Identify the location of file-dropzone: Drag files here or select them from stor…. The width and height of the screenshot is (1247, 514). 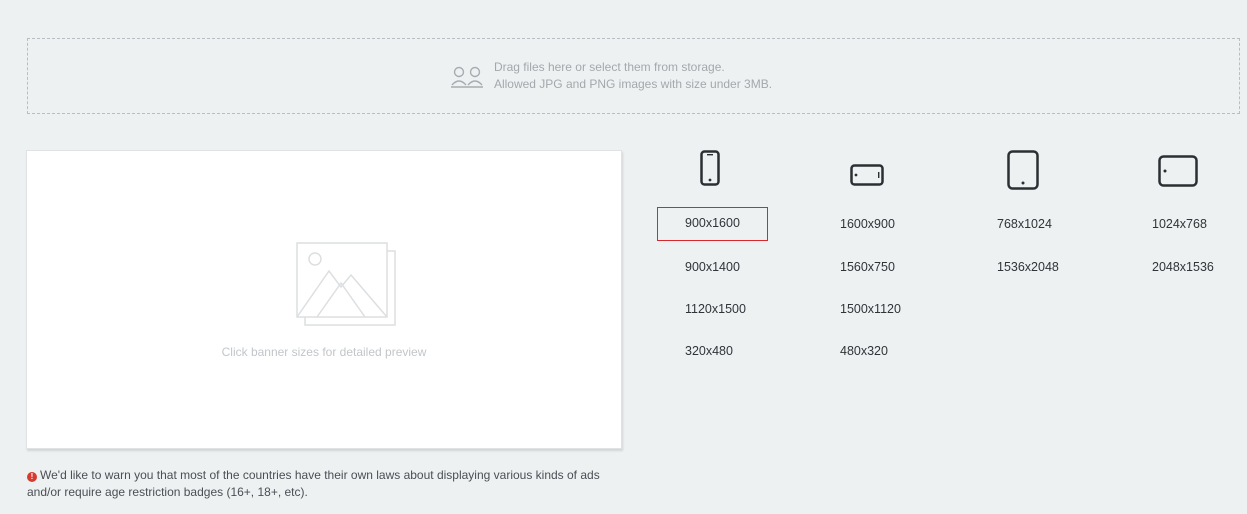
(633, 76).